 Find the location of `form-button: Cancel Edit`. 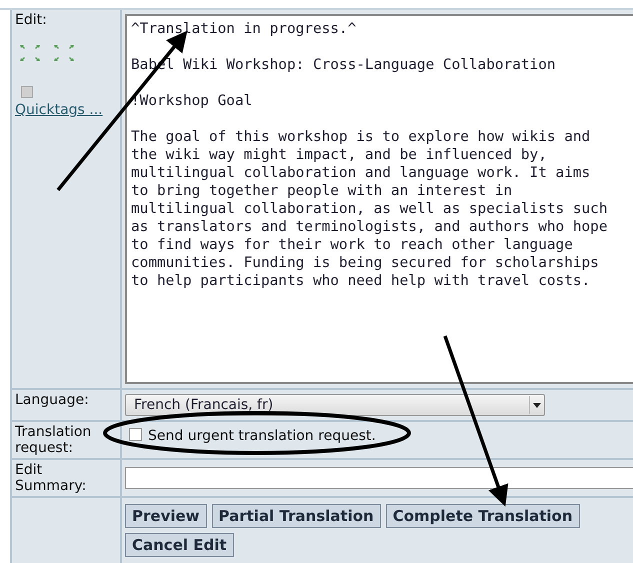

form-button: Cancel Edit is located at coordinates (179, 545).